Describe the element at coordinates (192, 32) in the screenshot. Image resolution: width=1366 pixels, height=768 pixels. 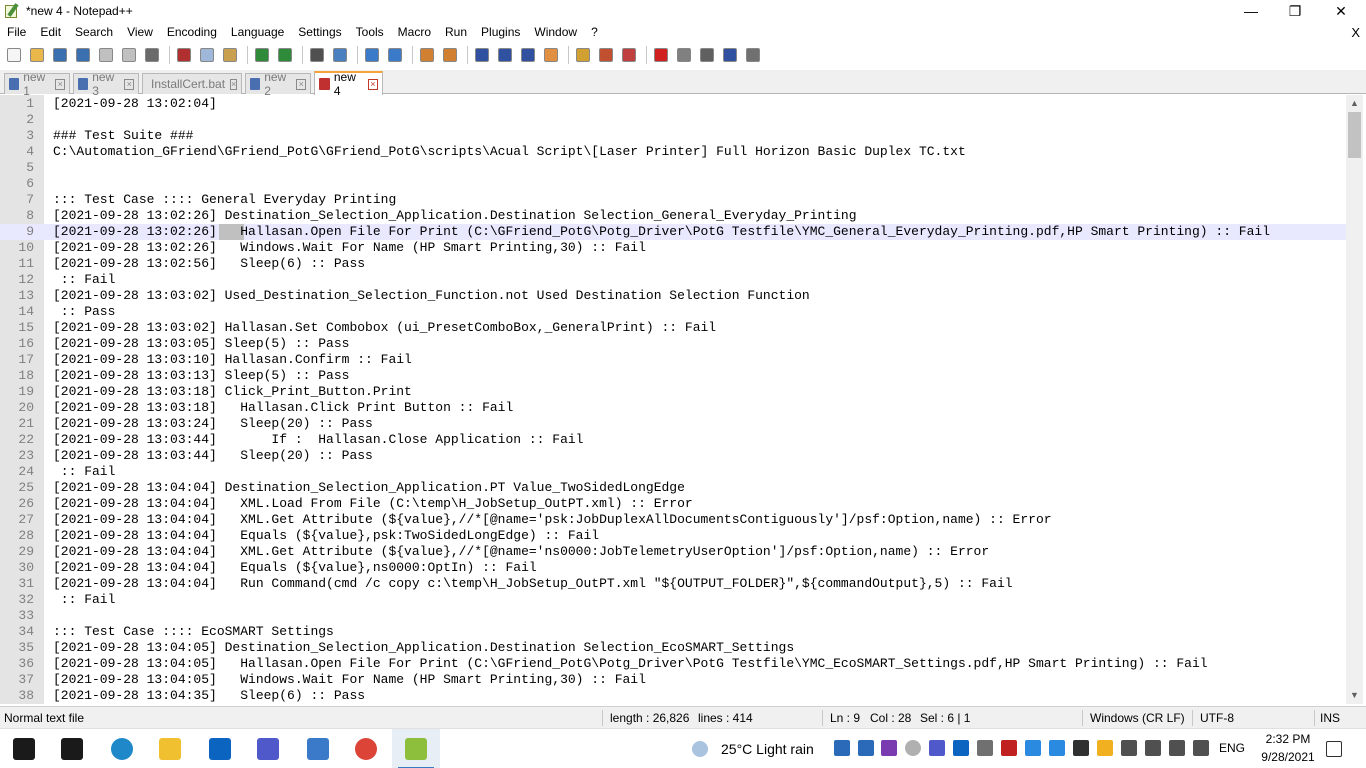
I see `menu-item: Encoding` at that location.